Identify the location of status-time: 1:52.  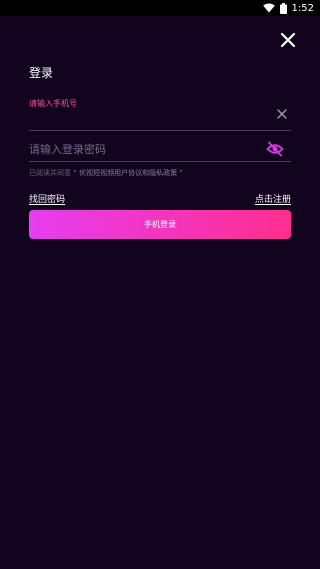
(302, 8).